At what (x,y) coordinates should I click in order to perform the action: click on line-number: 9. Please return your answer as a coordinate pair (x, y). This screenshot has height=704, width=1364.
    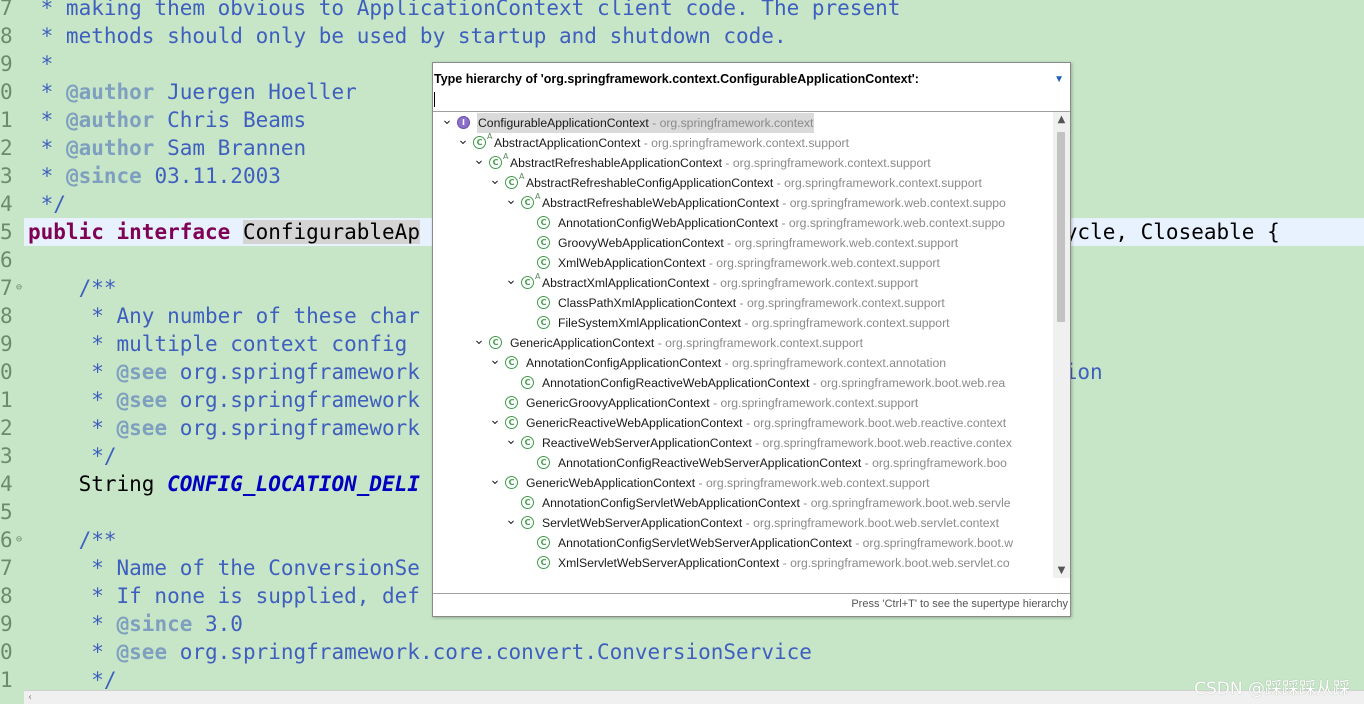
    Looking at the image, I should click on (12, 624).